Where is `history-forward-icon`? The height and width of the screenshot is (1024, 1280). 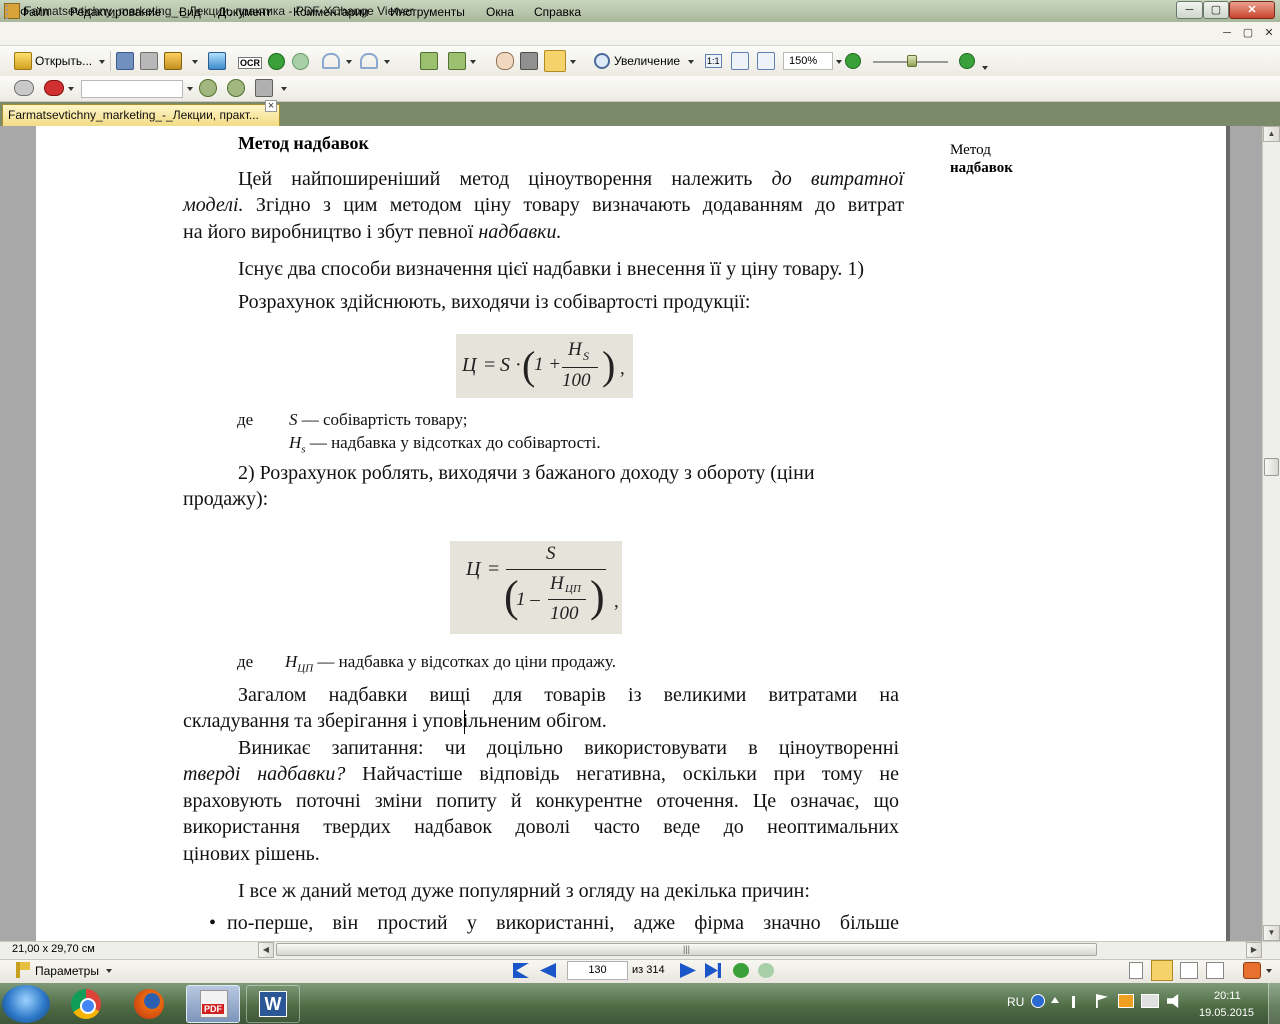
history-forward-icon is located at coordinates (766, 970).